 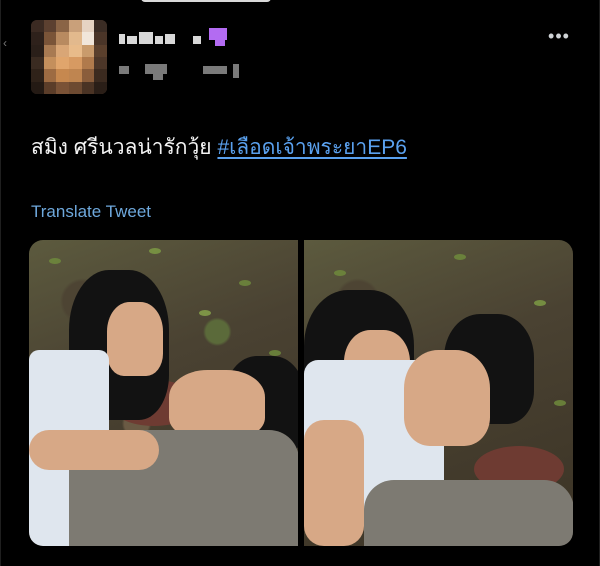 I want to click on more-horizontal-icon: •••, so click(x=559, y=36).